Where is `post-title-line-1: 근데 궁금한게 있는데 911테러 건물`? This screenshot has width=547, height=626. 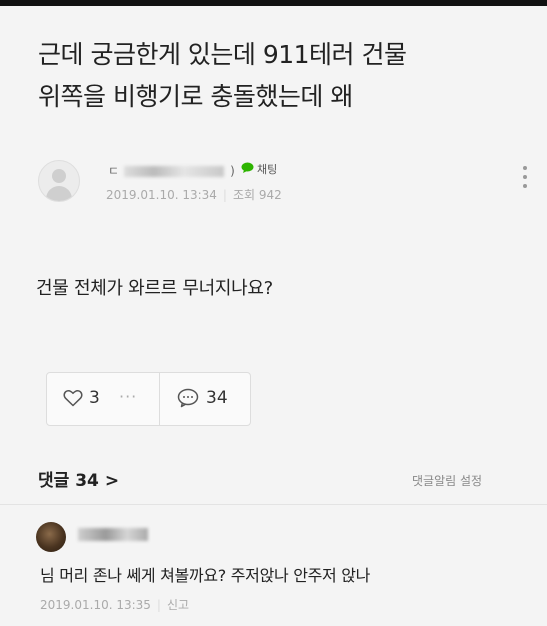 post-title-line-1: 근데 궁금한게 있는데 911테러 건물 is located at coordinates (222, 54).